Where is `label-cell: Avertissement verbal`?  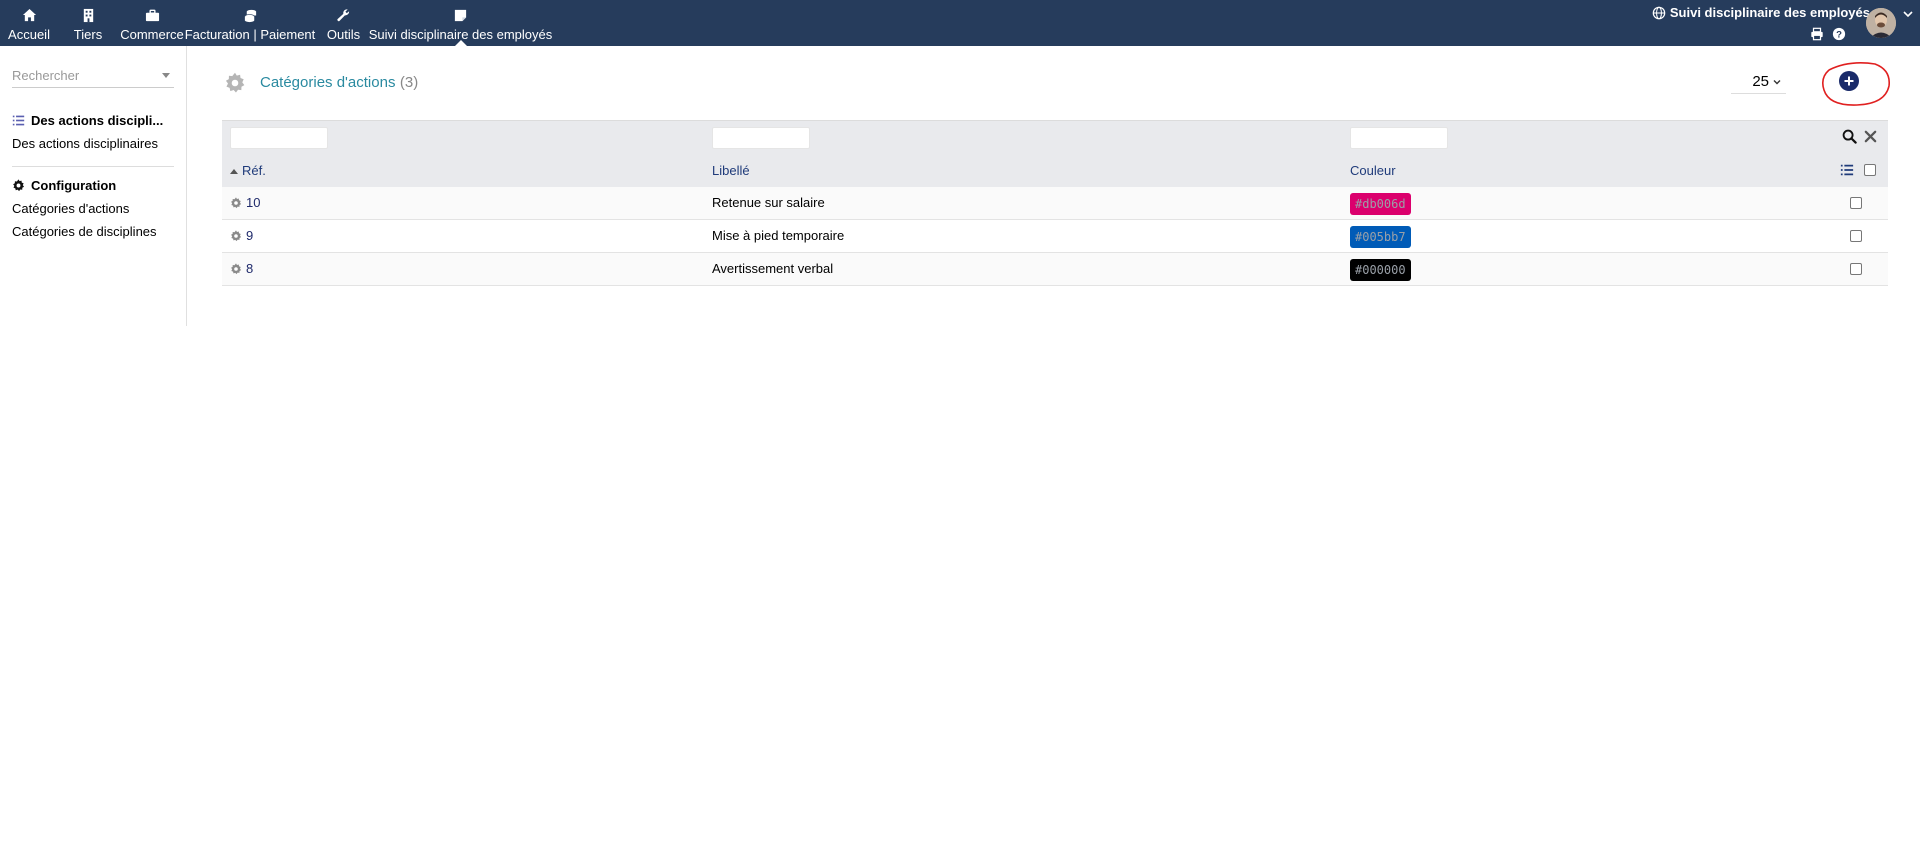
label-cell: Avertissement verbal is located at coordinates (773, 268).